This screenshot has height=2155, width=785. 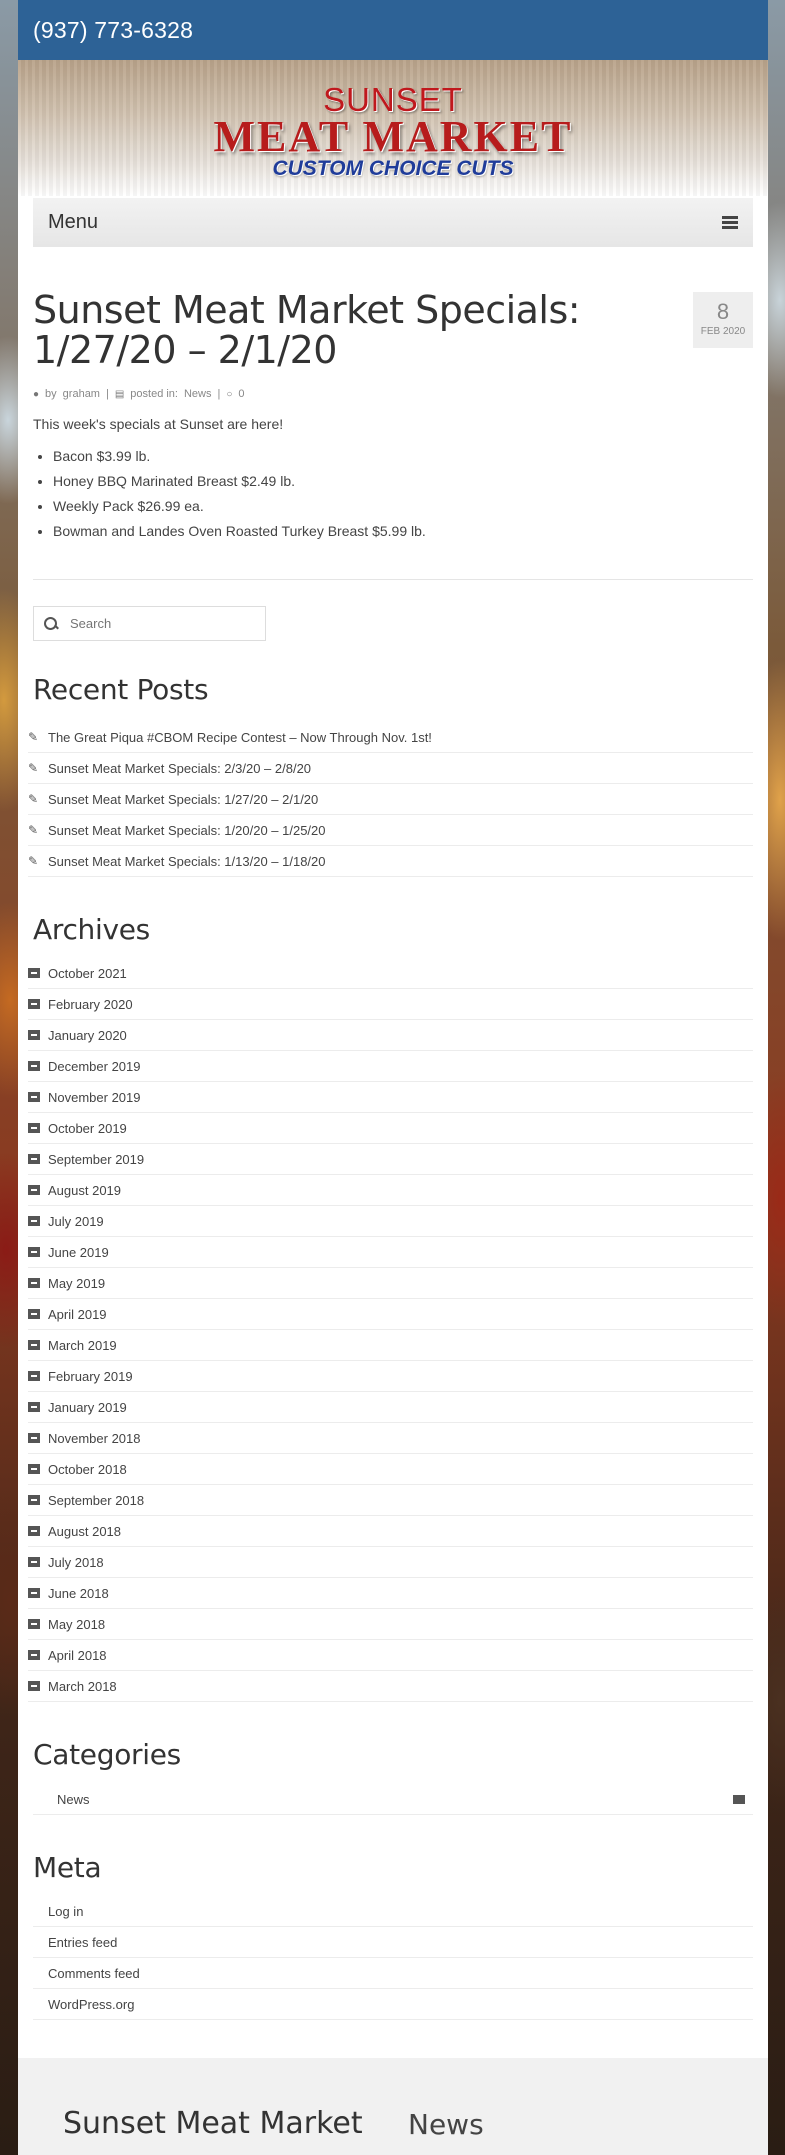 What do you see at coordinates (81, 394) in the screenshot?
I see `author-link: graham` at bounding box center [81, 394].